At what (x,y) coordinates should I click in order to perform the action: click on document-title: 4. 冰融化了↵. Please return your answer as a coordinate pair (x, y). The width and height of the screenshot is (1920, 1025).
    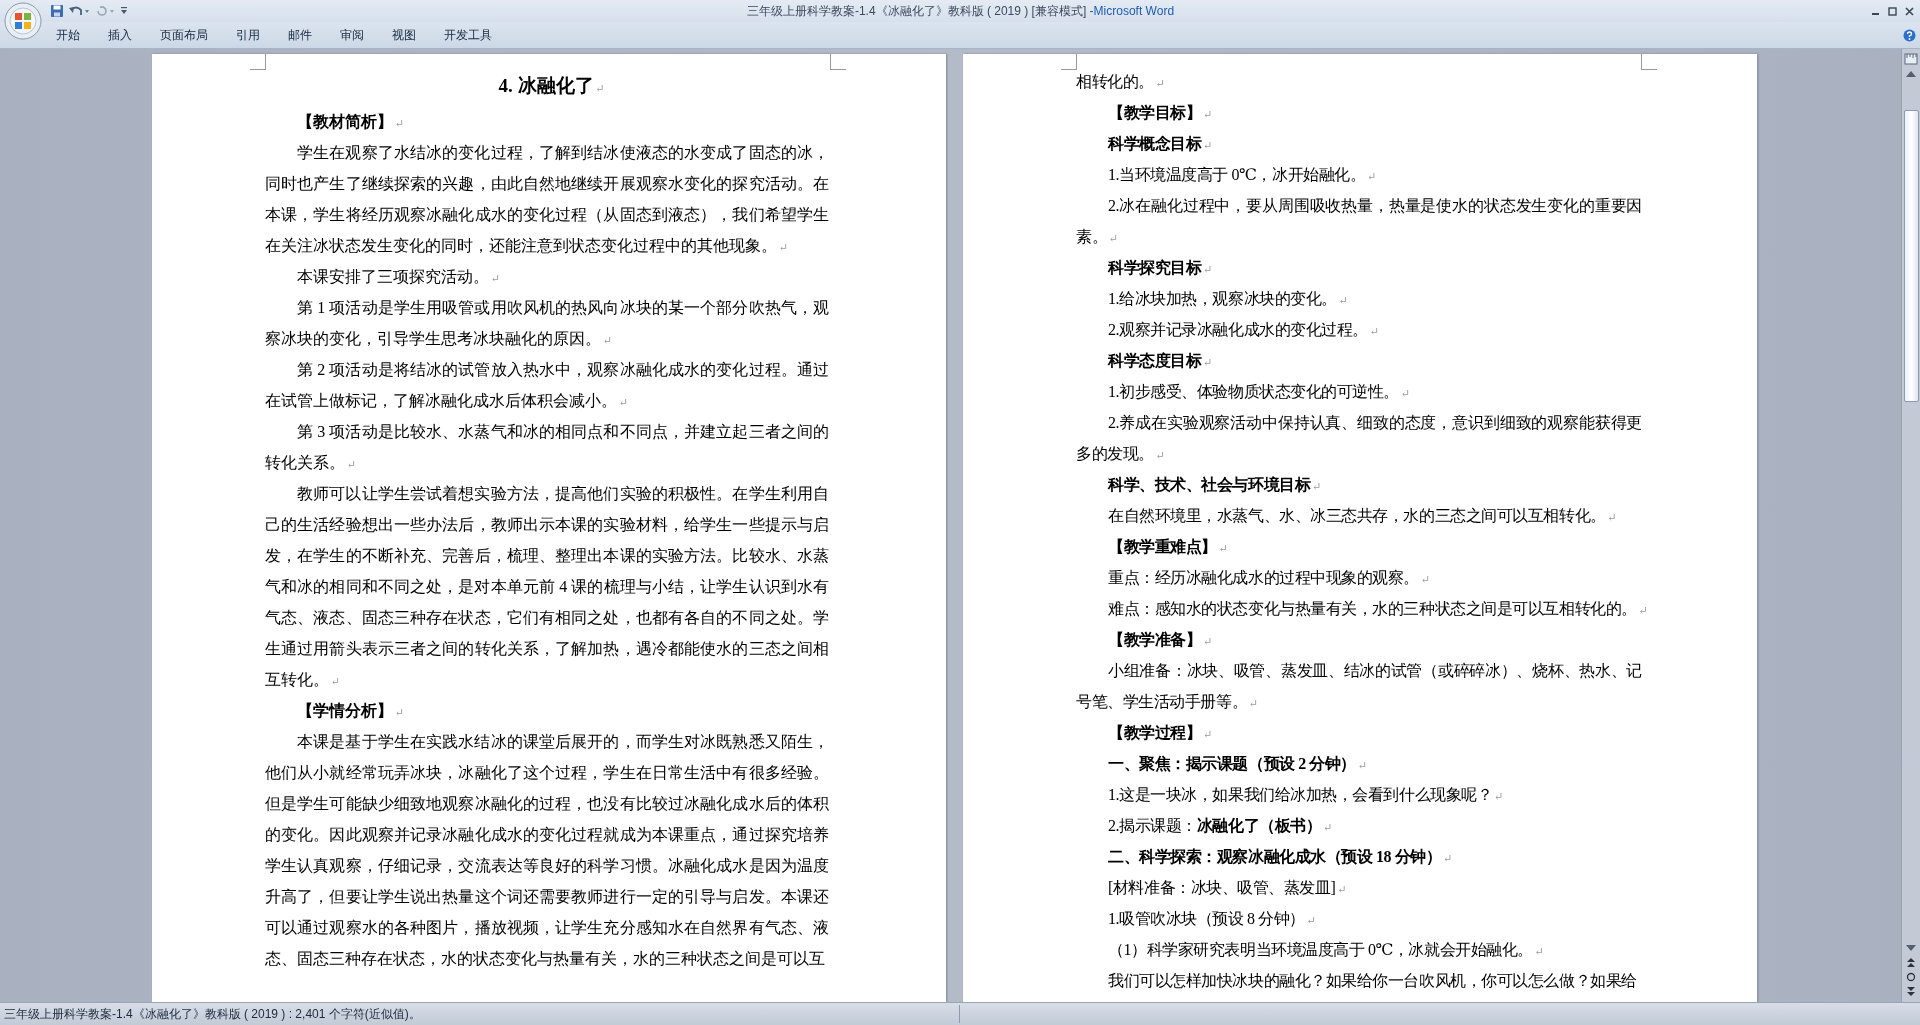
    Looking at the image, I should click on (551, 86).